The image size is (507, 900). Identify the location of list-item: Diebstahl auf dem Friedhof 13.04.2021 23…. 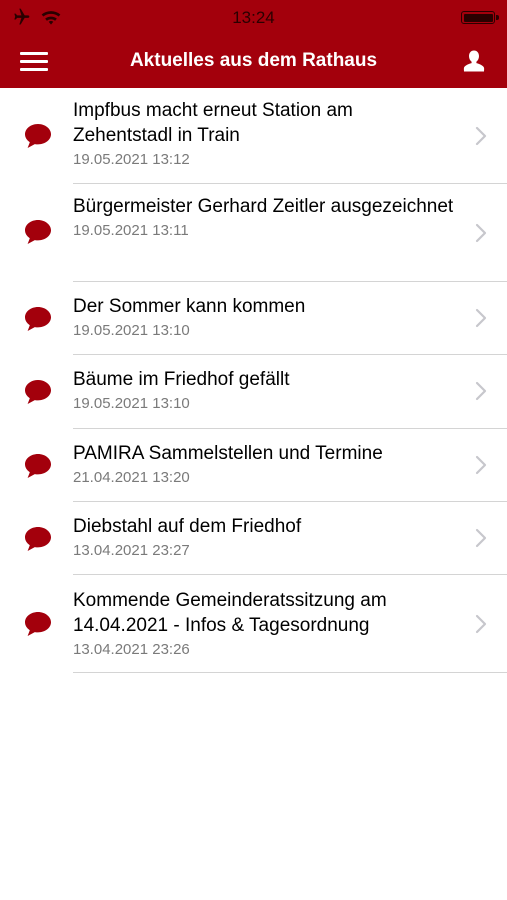
(253, 538).